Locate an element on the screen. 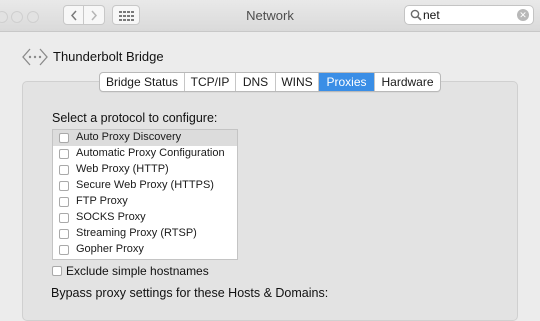  exclude-simple-hostnames-checkbox is located at coordinates (57, 271).